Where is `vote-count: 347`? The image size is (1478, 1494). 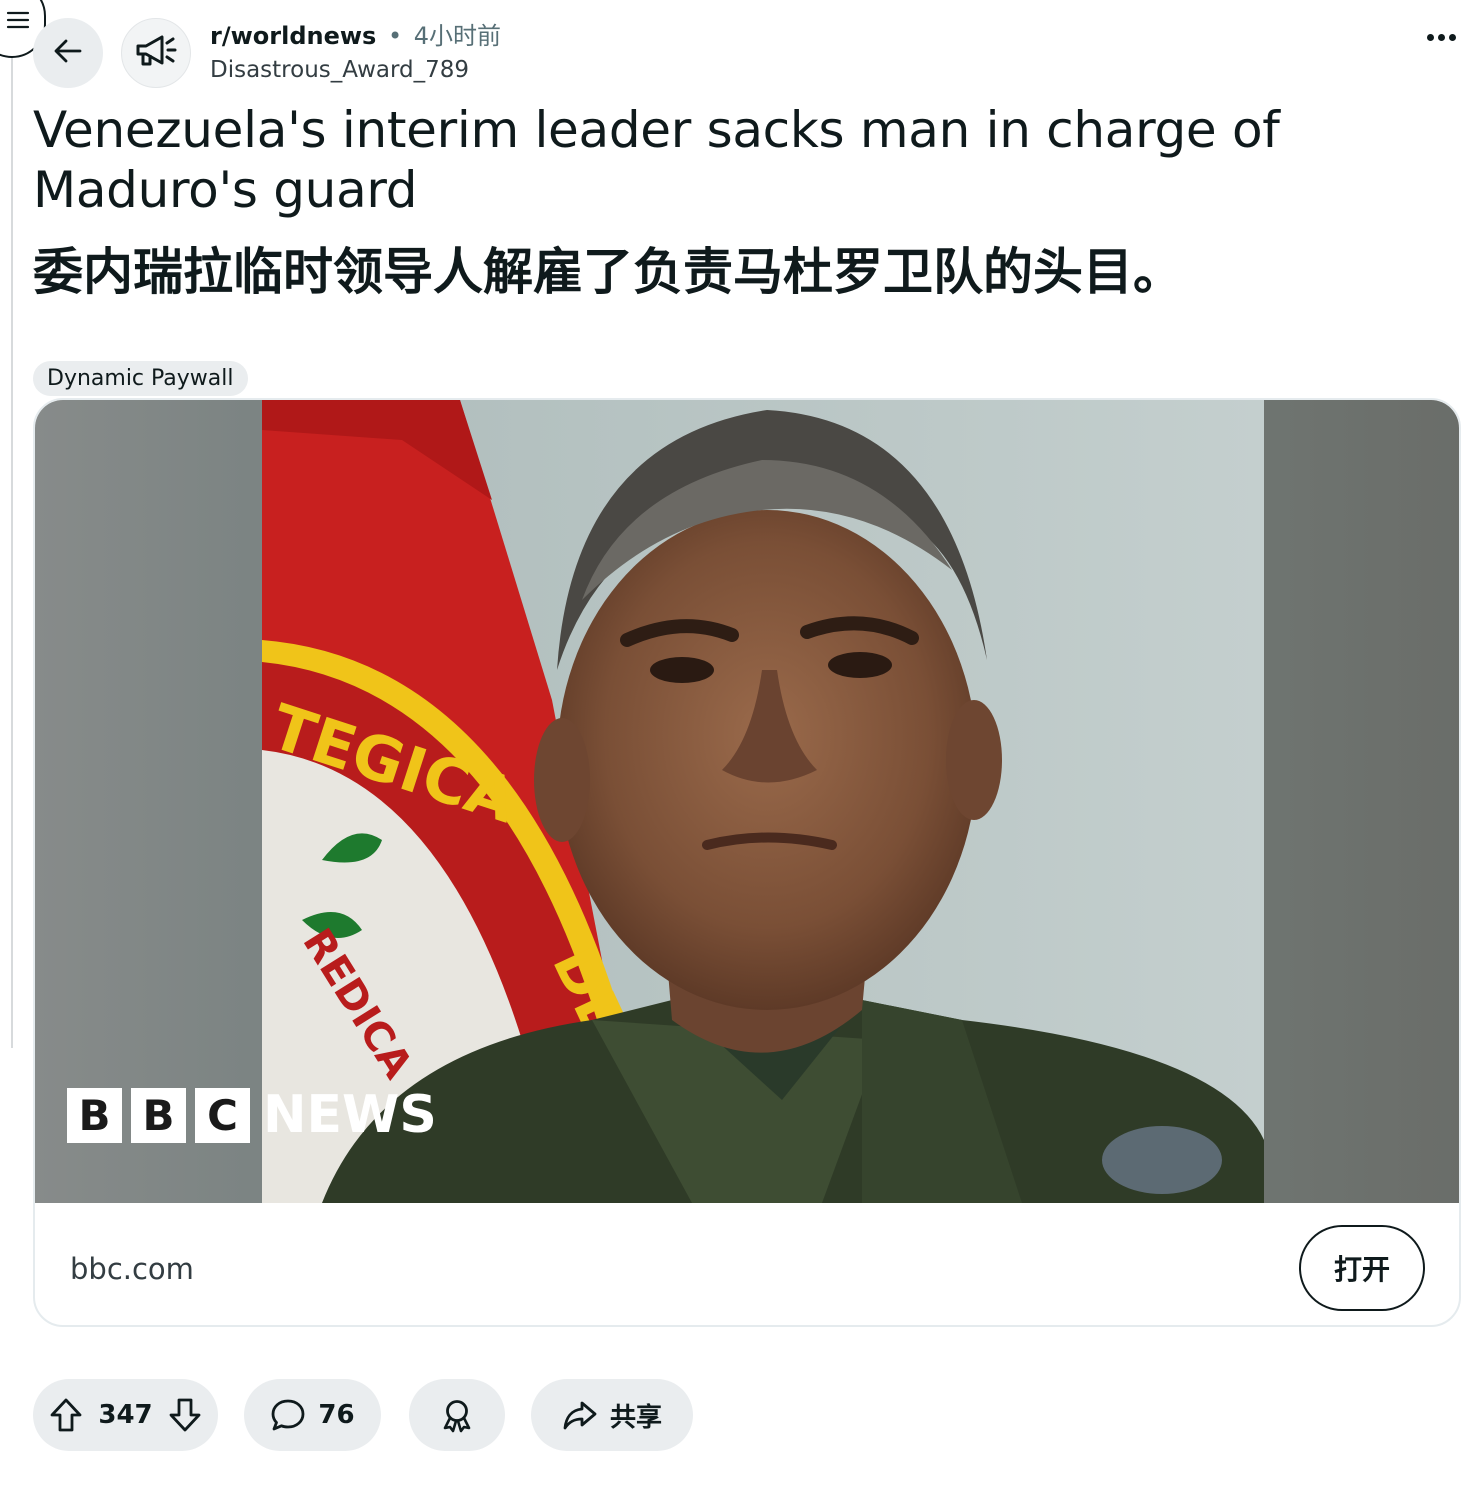 vote-count: 347 is located at coordinates (125, 1415).